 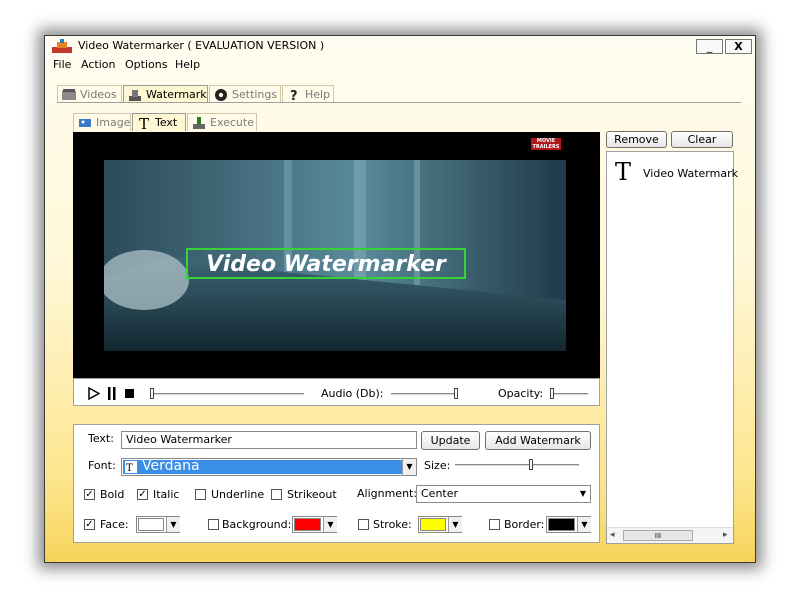 What do you see at coordinates (531, 464) in the screenshot?
I see `size-slider-thumb` at bounding box center [531, 464].